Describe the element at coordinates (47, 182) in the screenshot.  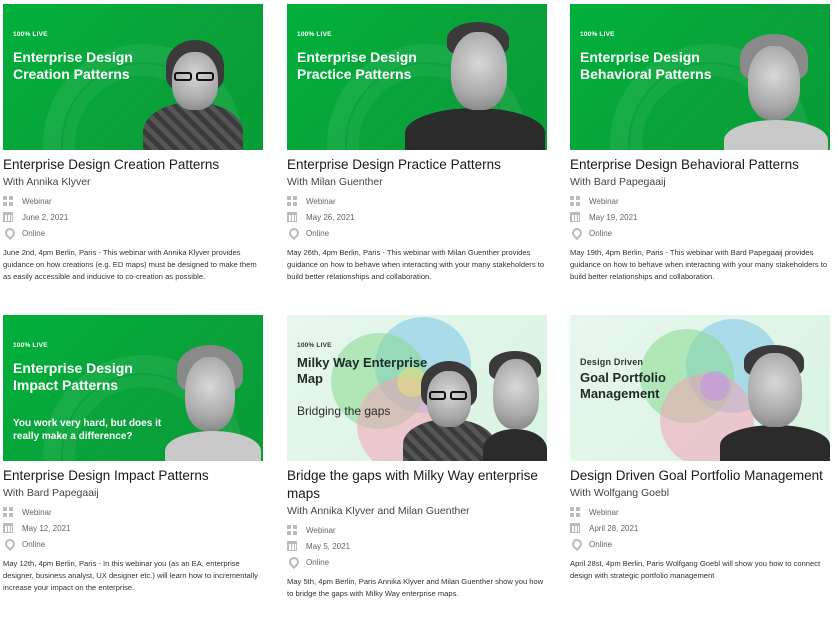
I see `event-speaker: With Annika Klyver` at that location.